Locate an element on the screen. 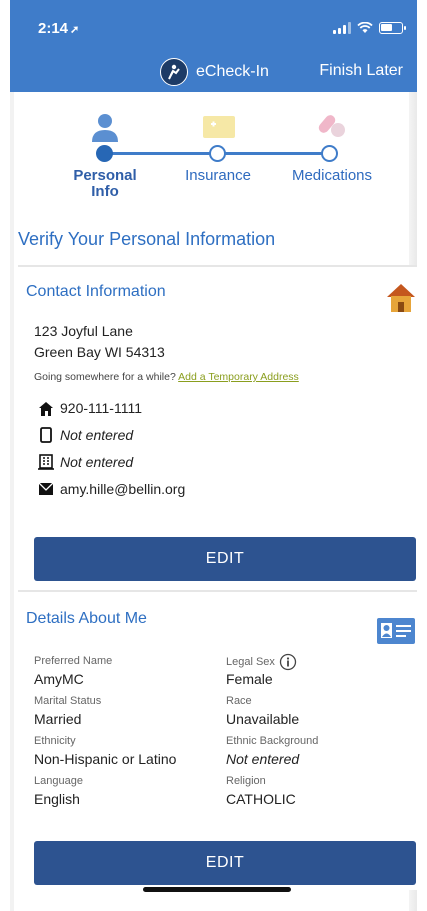 This screenshot has width=427, height=911. step-dot-insurance is located at coordinates (217, 153).